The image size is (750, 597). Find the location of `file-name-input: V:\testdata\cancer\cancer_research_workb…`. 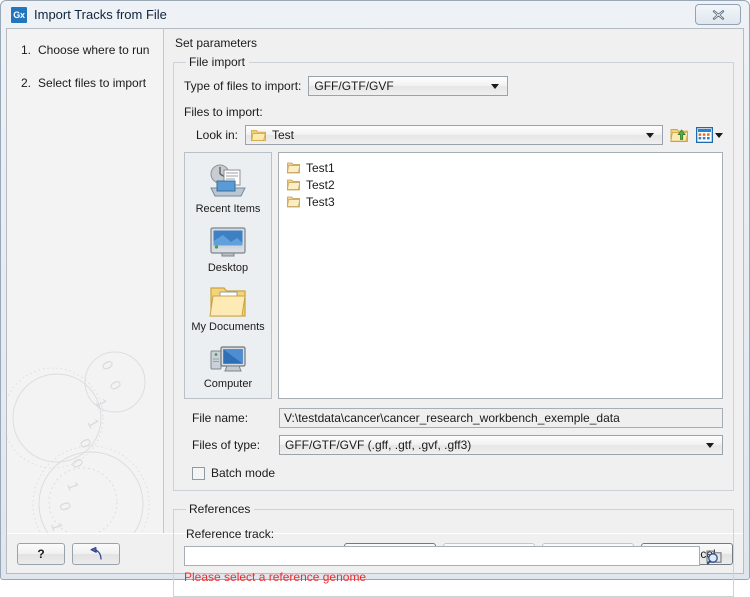

file-name-input: V:\testdata\cancer\cancer_research_workb… is located at coordinates (501, 418).